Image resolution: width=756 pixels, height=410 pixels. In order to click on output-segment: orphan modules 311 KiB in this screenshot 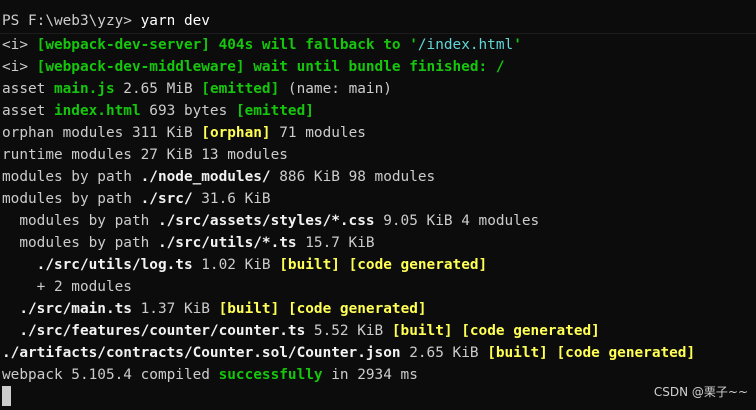, I will do `click(102, 133)`.